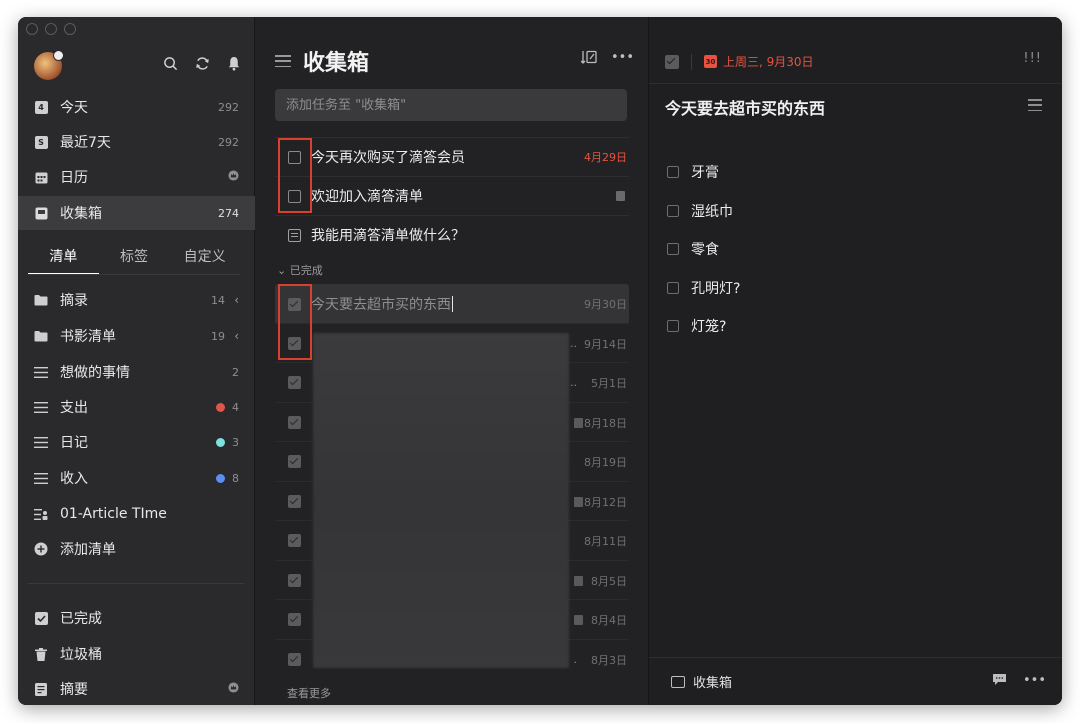  Describe the element at coordinates (388, 236) in the screenshot. I see `task-title: 我能用滴答清单做什么？` at that location.